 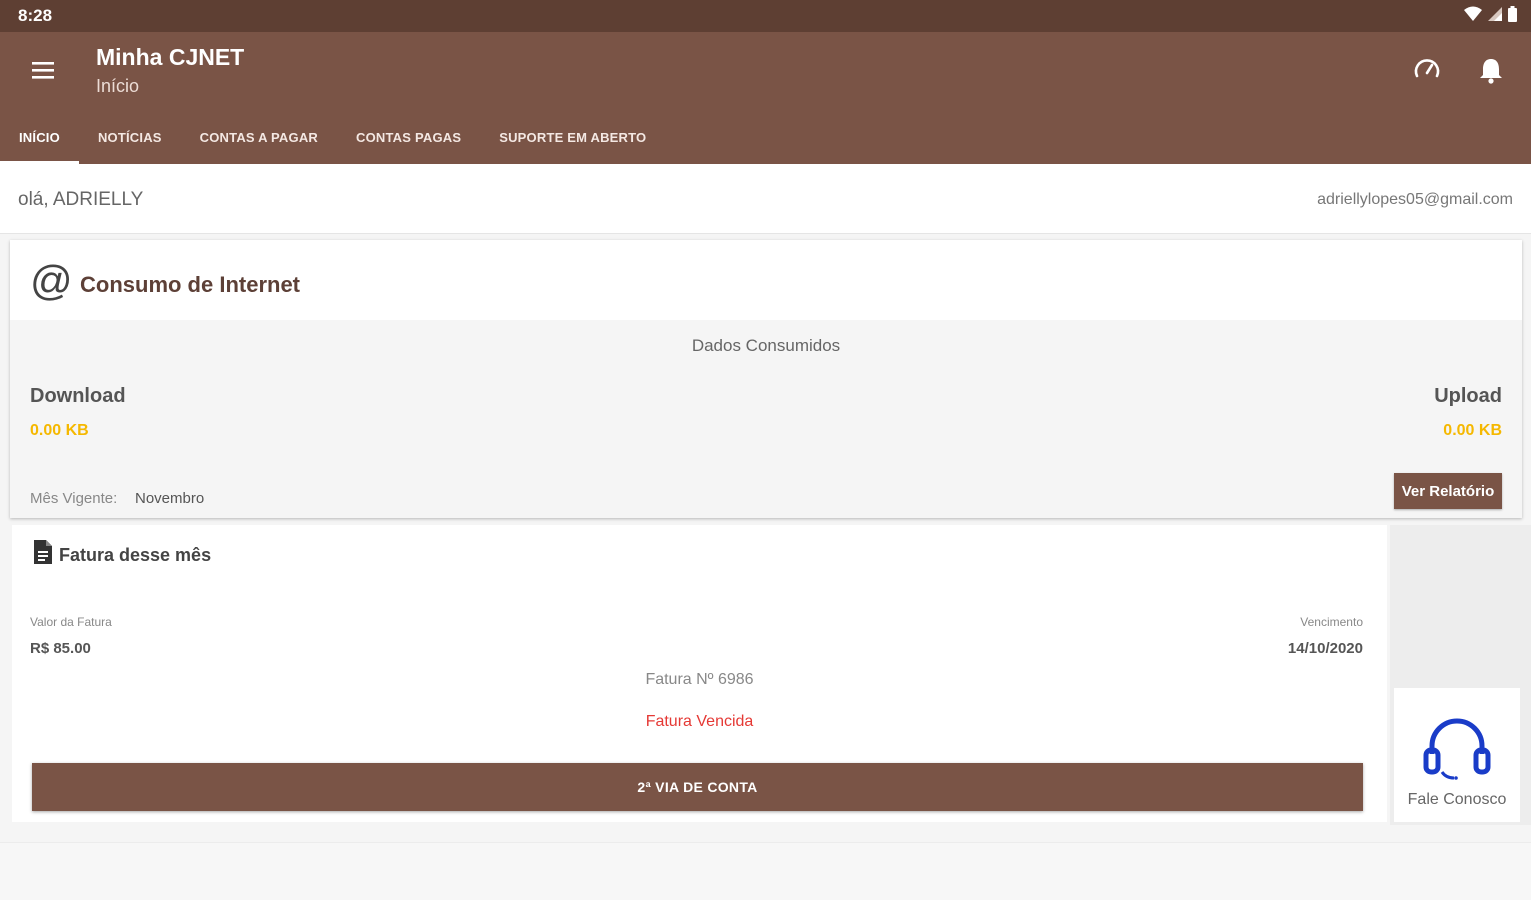 What do you see at coordinates (697, 787) in the screenshot?
I see `second-copy-button: 2ª VIA DE CONTA` at bounding box center [697, 787].